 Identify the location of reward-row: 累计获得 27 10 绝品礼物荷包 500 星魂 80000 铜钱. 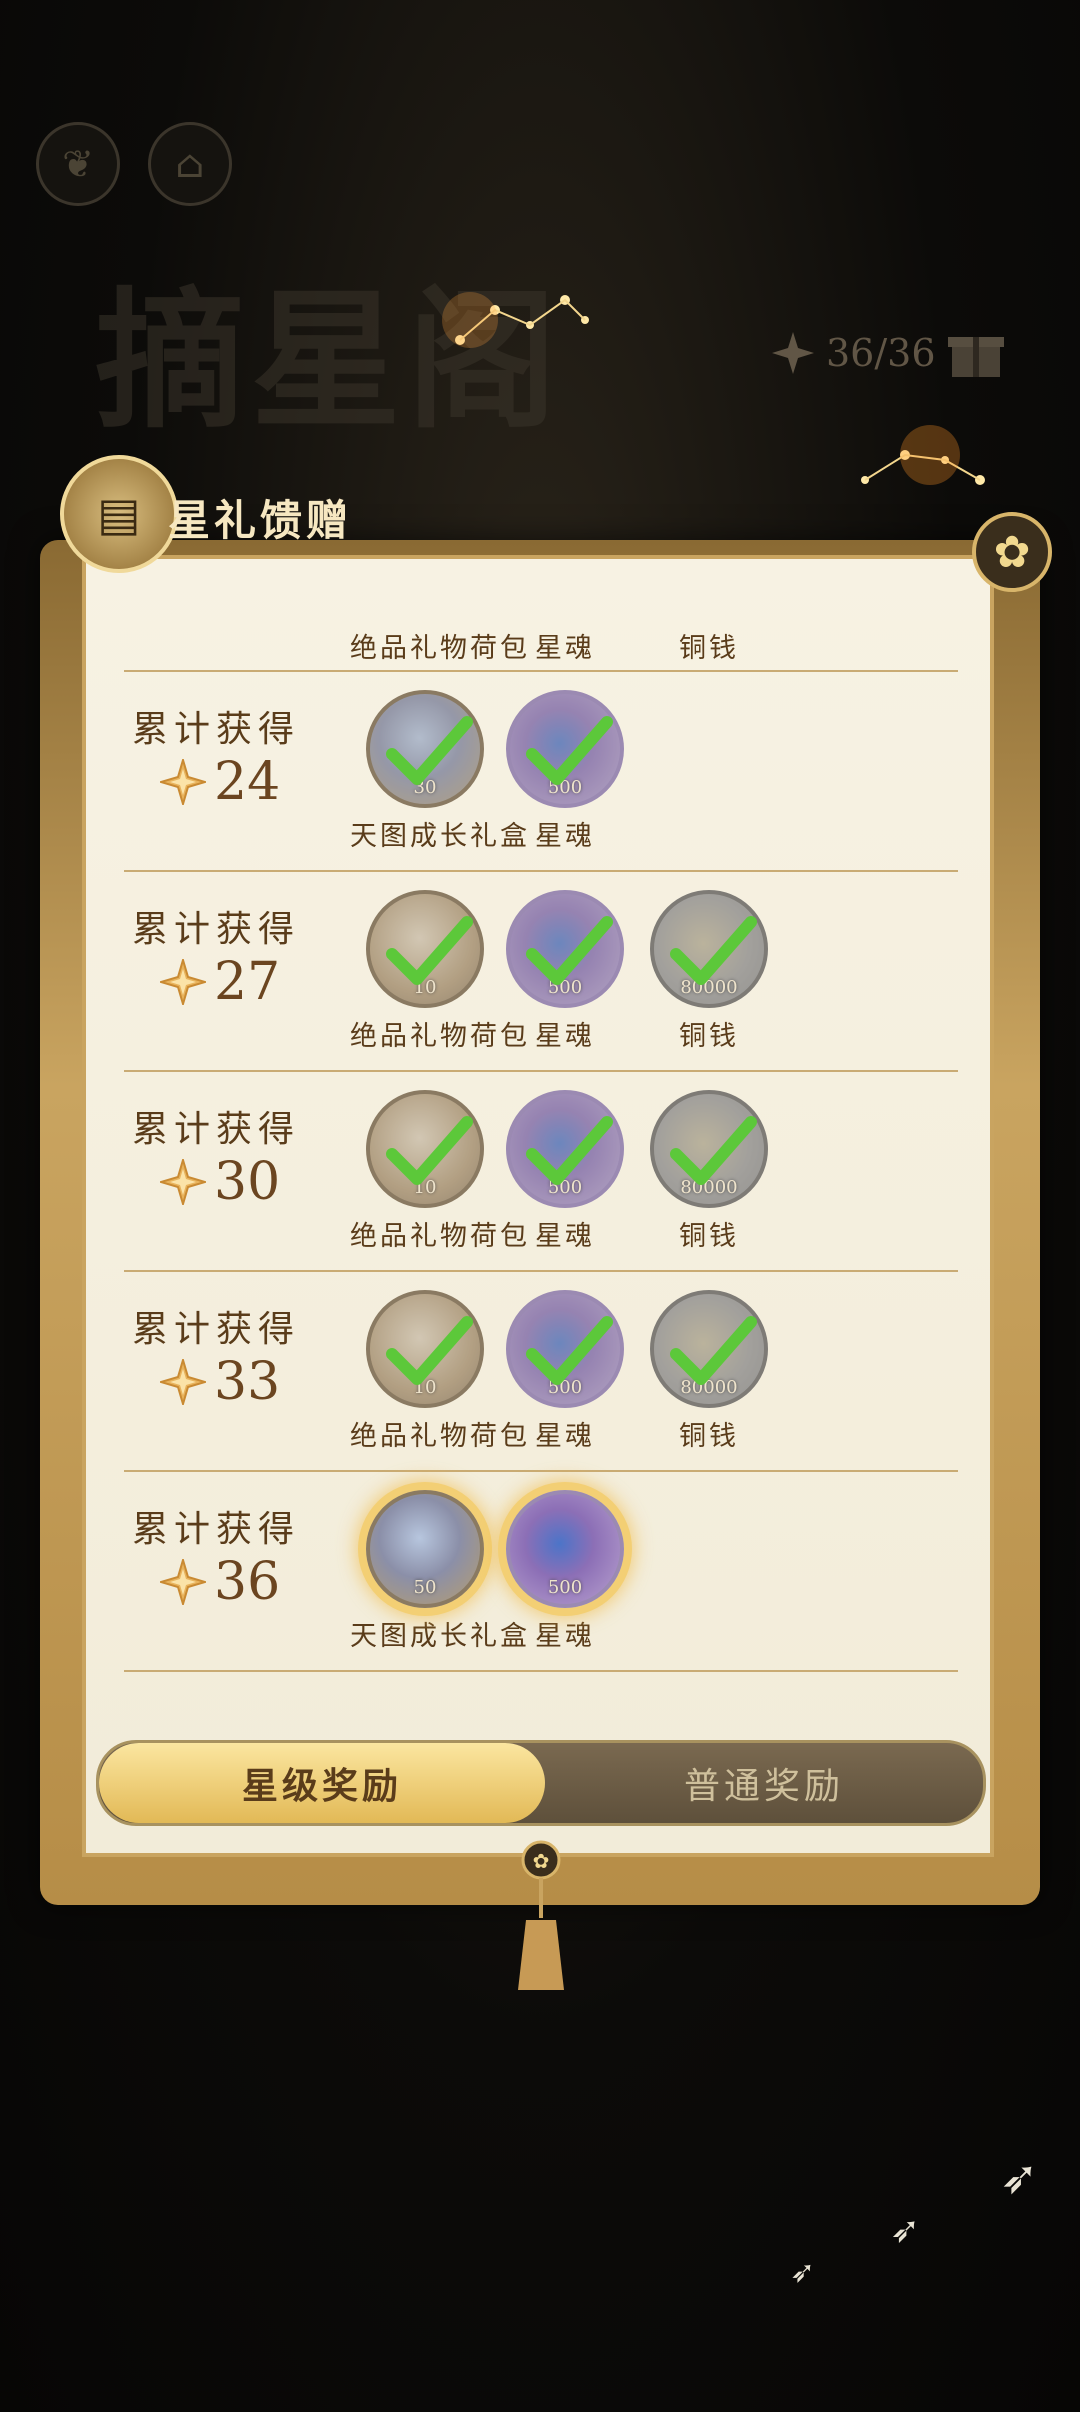
(541, 971).